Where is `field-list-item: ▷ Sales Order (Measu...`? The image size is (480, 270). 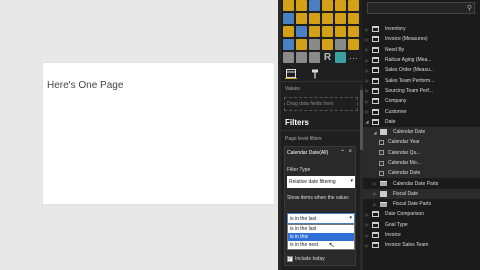 field-list-item: ▷ Sales Order (Measu... is located at coordinates (421, 70).